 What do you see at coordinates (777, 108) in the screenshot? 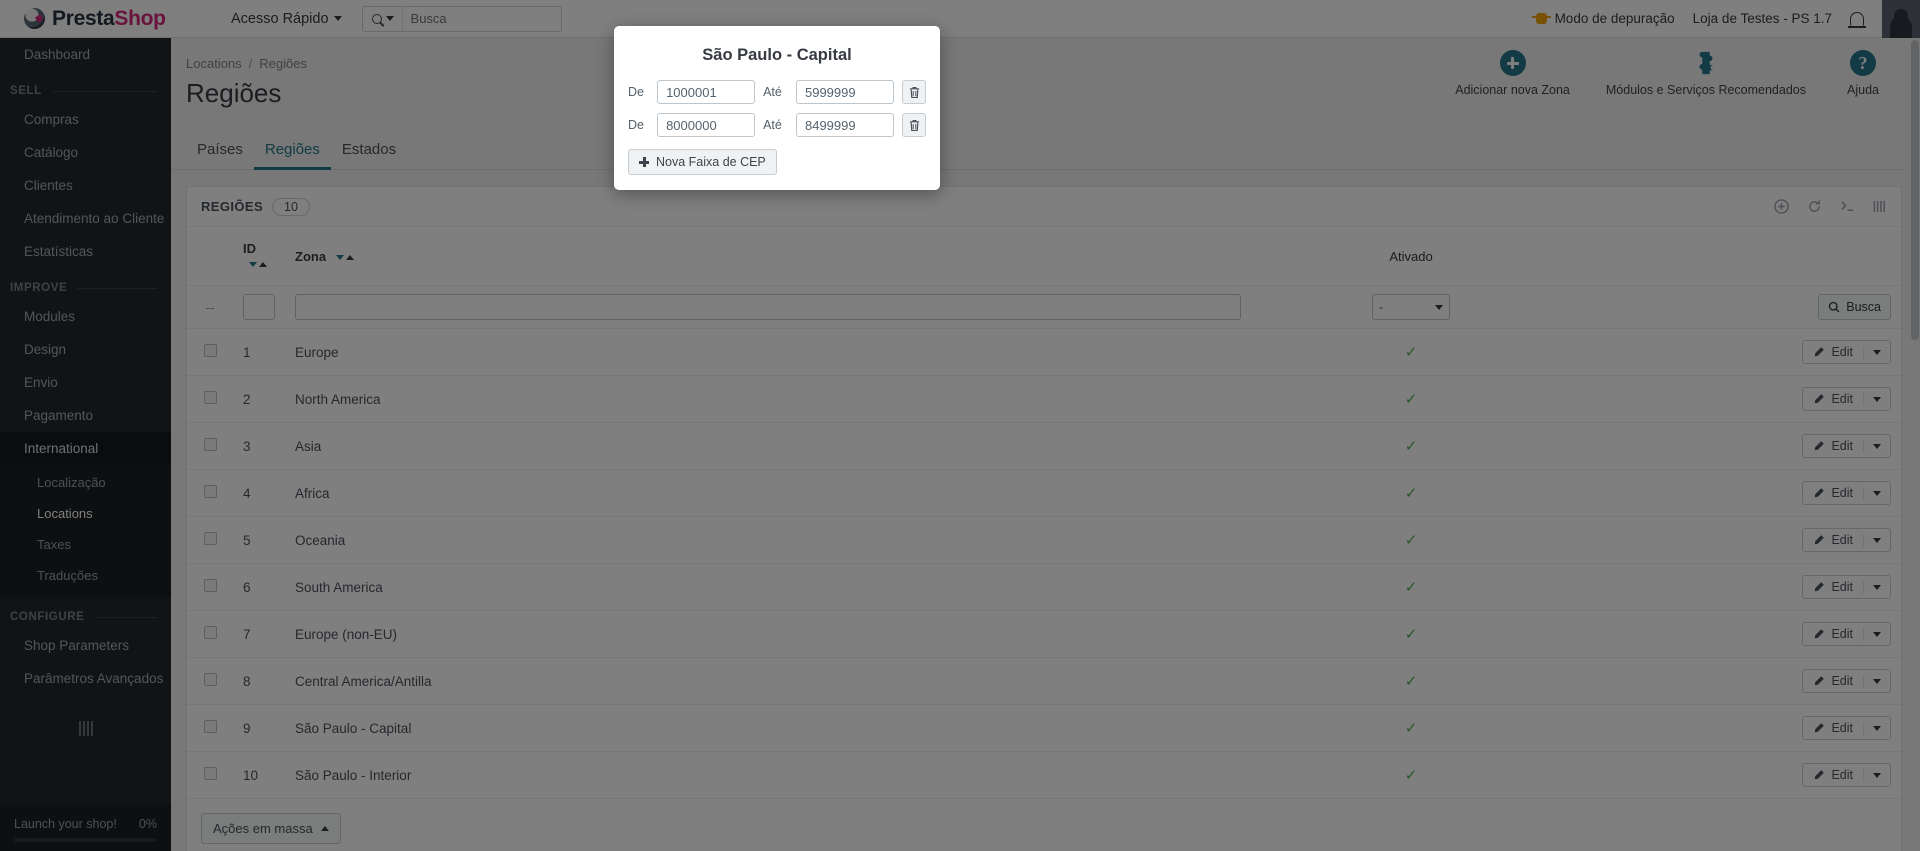
I see `zip-range-modal: São Paulo - Capital De Até De Até` at bounding box center [777, 108].